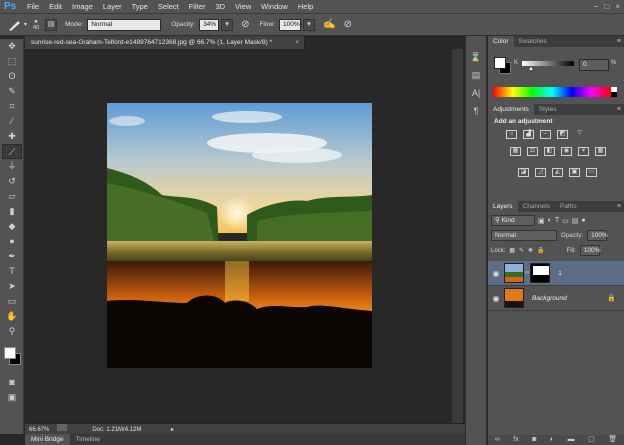  I want to click on status-info-icon, so click(61, 427).